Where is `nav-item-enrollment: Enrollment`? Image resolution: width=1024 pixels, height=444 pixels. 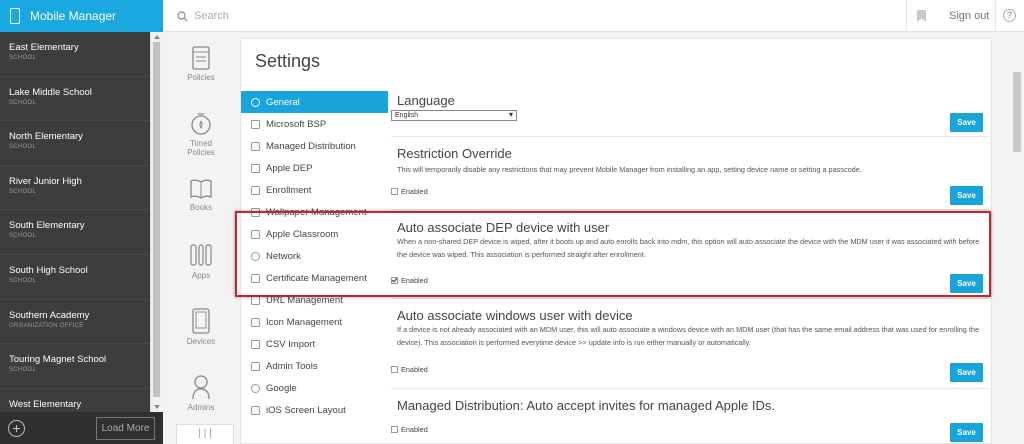 nav-item-enrollment: Enrollment is located at coordinates (314, 190).